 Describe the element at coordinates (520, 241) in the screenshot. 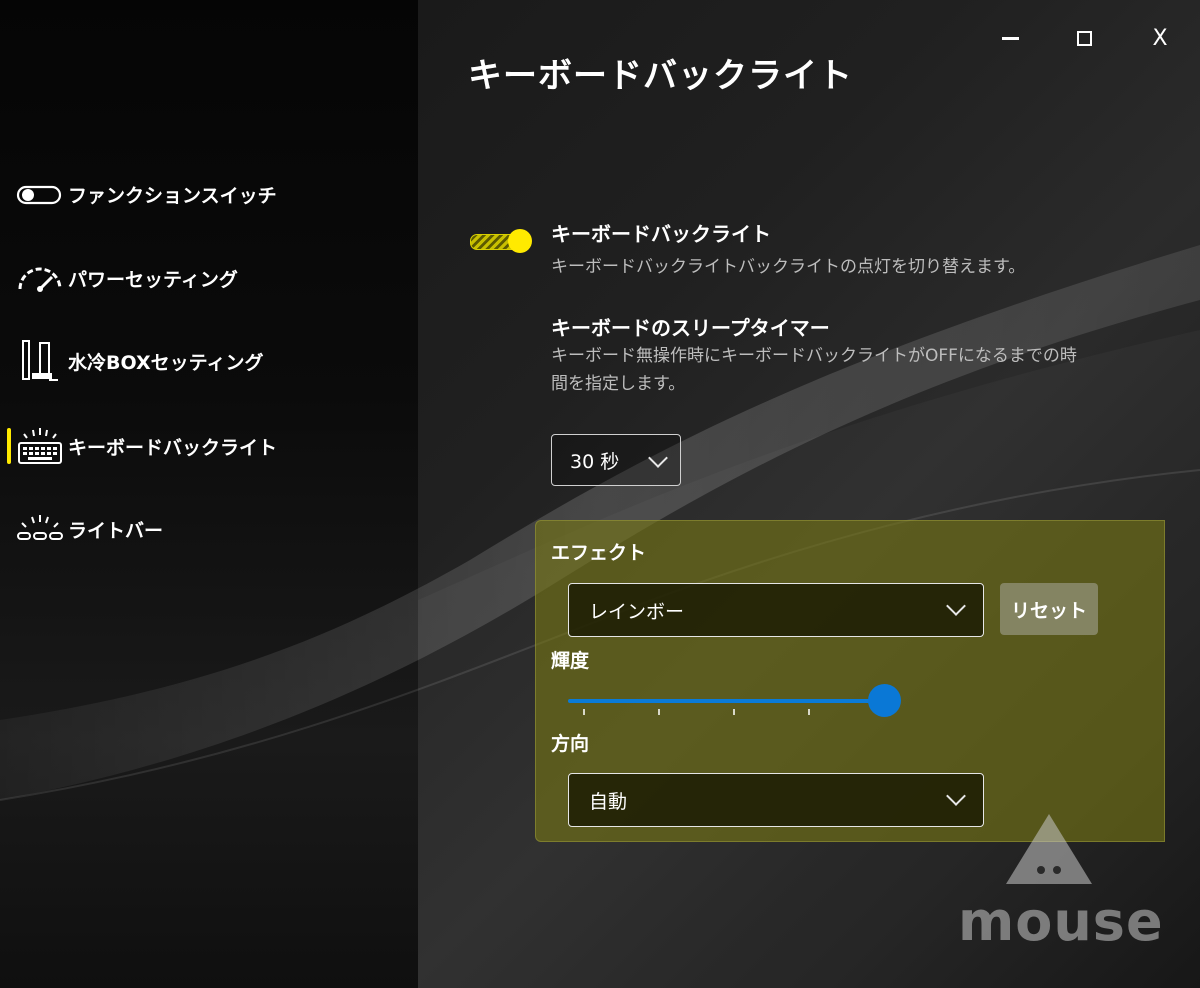

I see `toggle-knob` at that location.